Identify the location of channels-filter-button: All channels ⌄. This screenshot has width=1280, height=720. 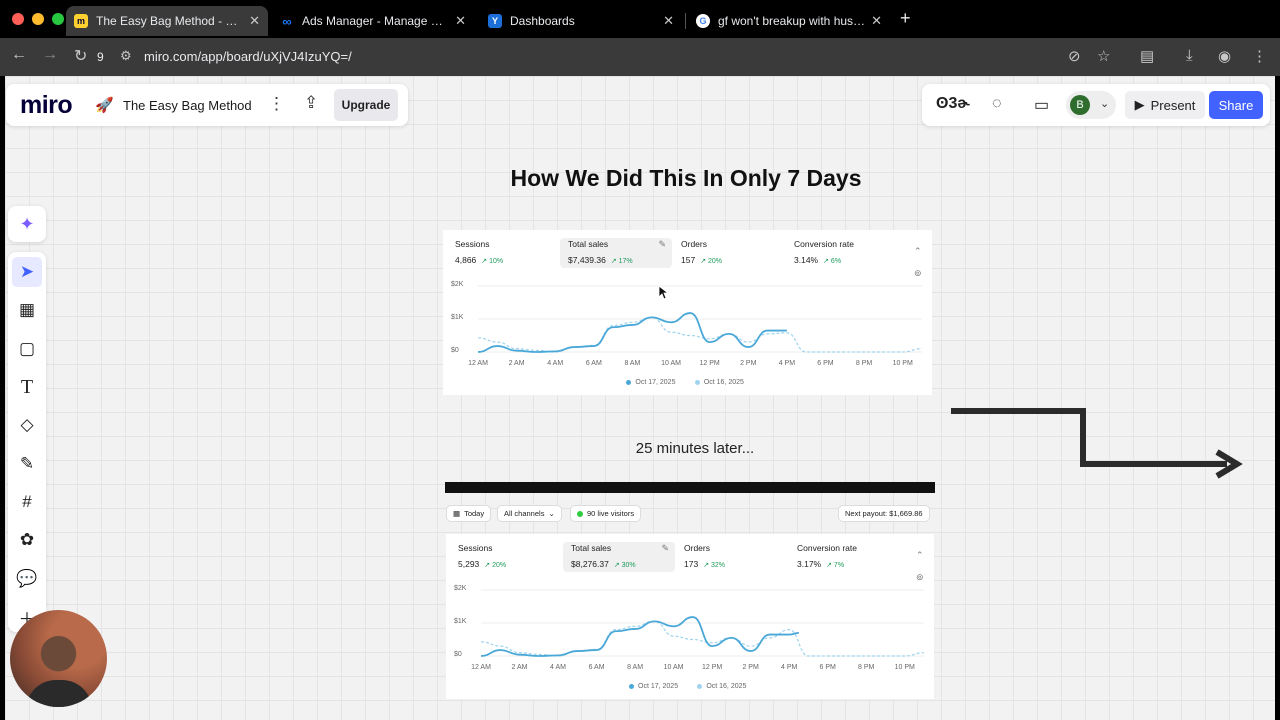
(529, 513).